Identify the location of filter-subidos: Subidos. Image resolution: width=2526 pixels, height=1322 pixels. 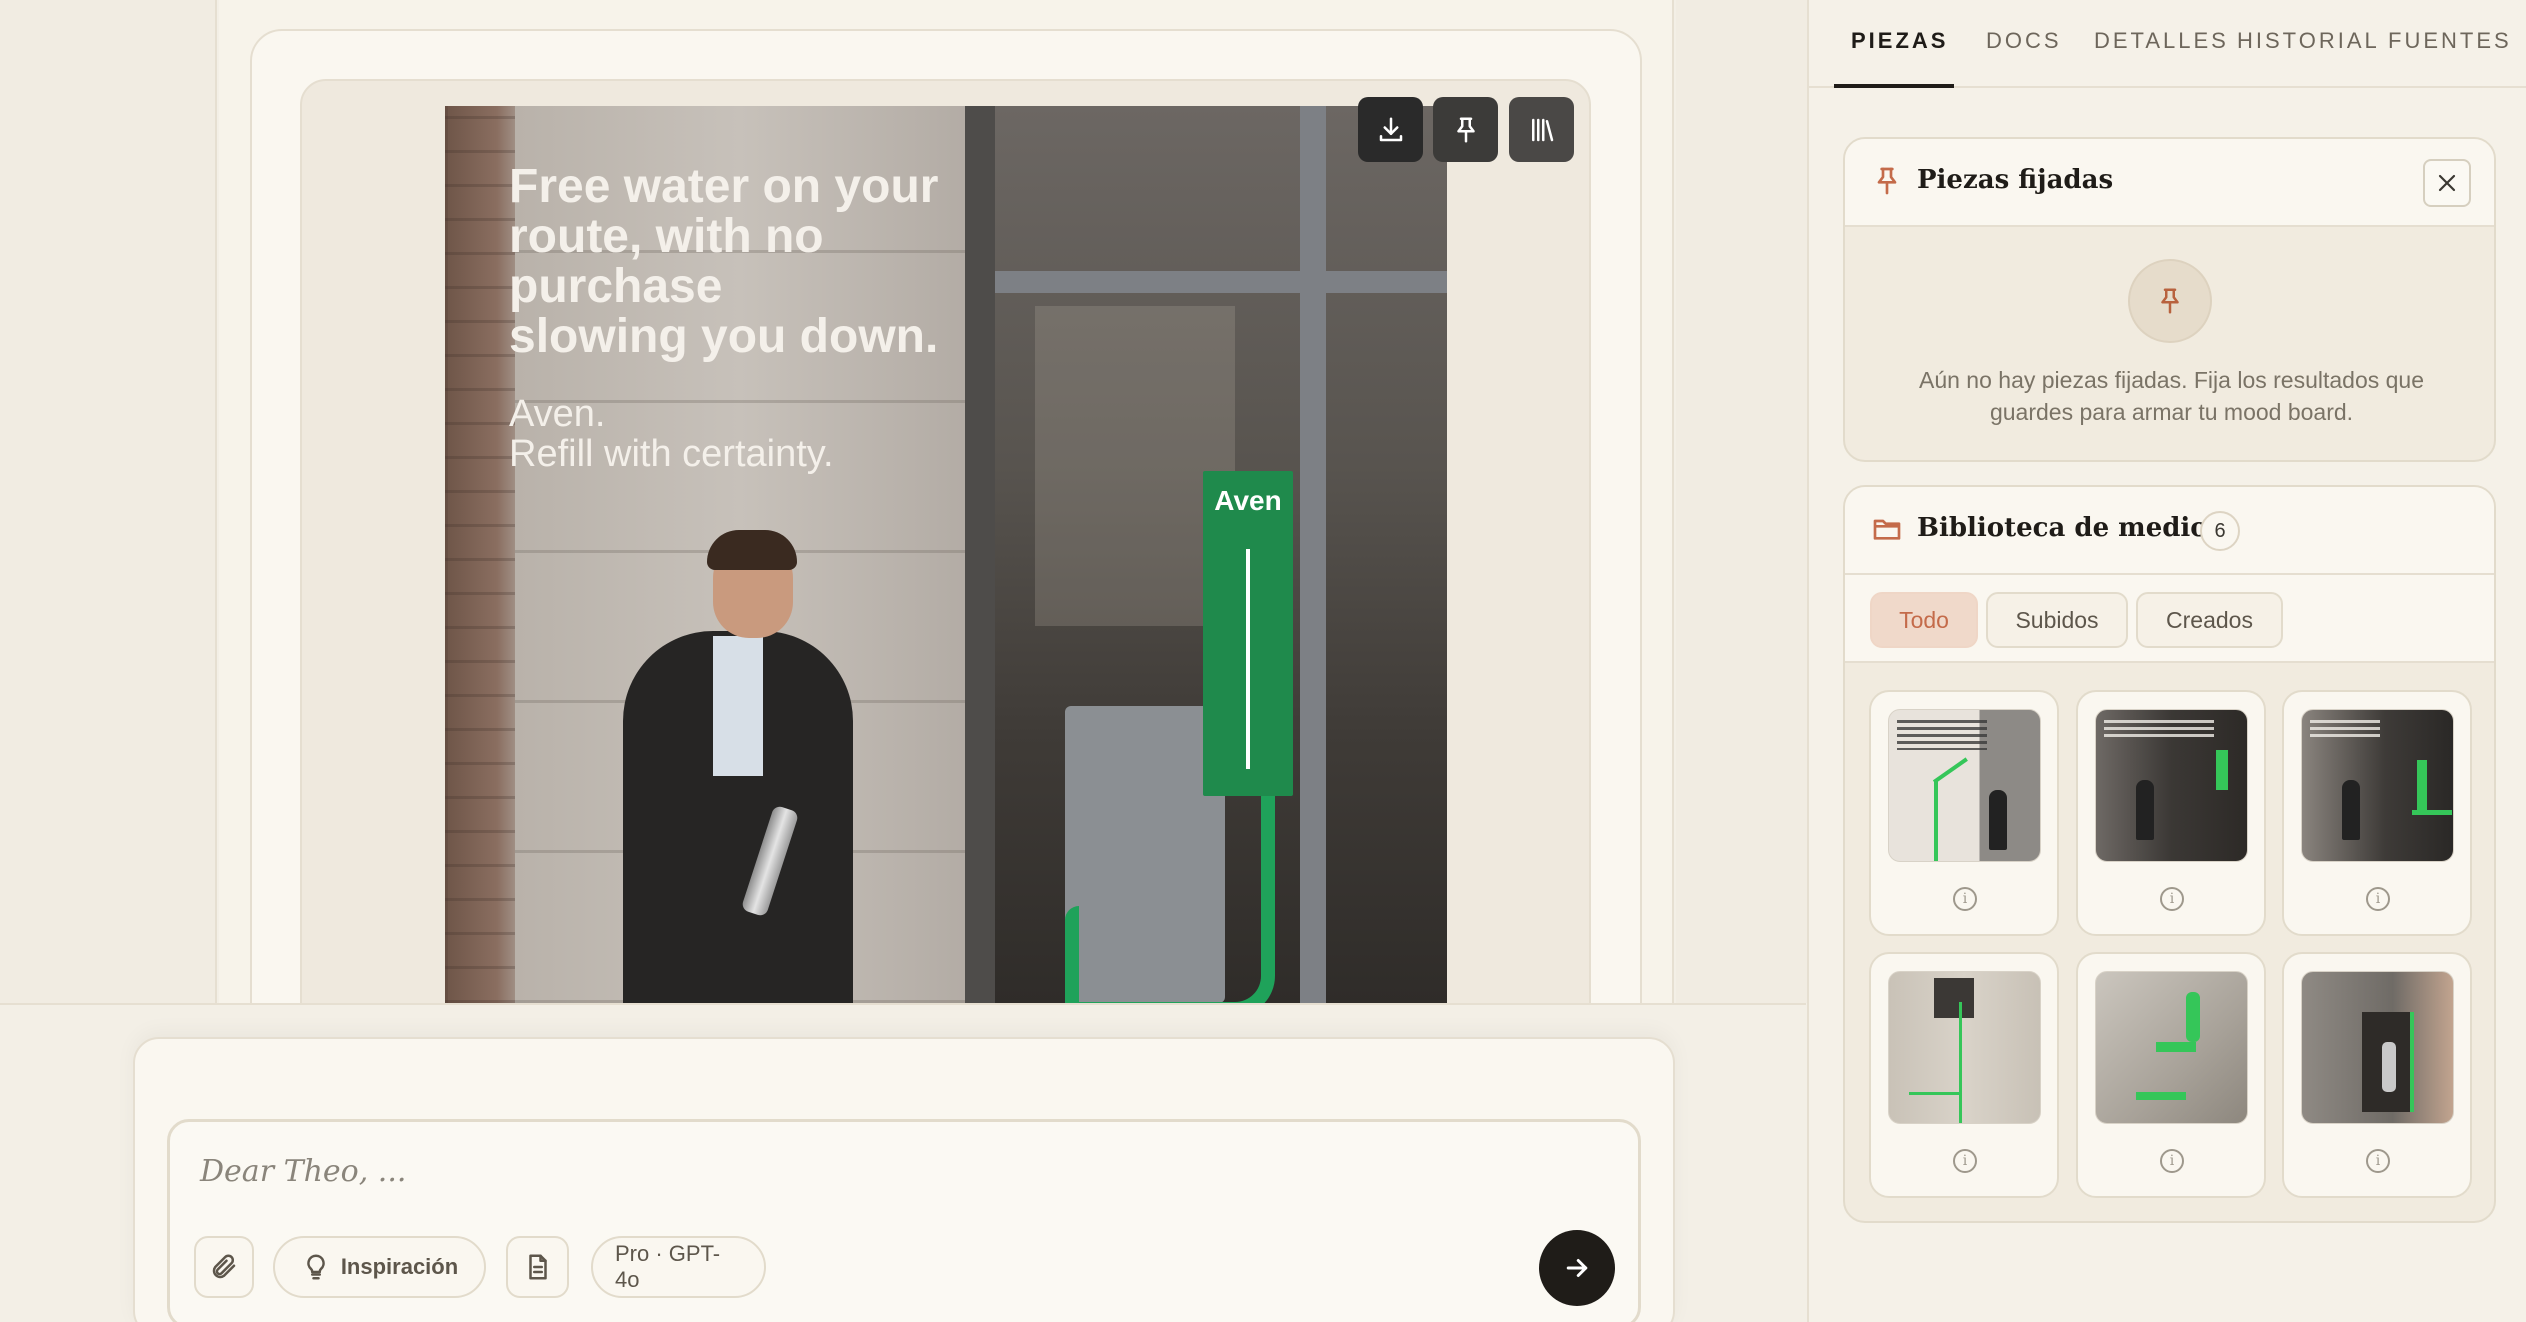
(2057, 620).